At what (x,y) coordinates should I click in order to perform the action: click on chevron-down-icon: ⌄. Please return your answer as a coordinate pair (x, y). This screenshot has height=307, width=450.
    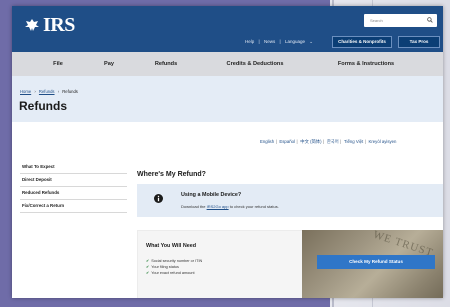
    Looking at the image, I should click on (311, 41).